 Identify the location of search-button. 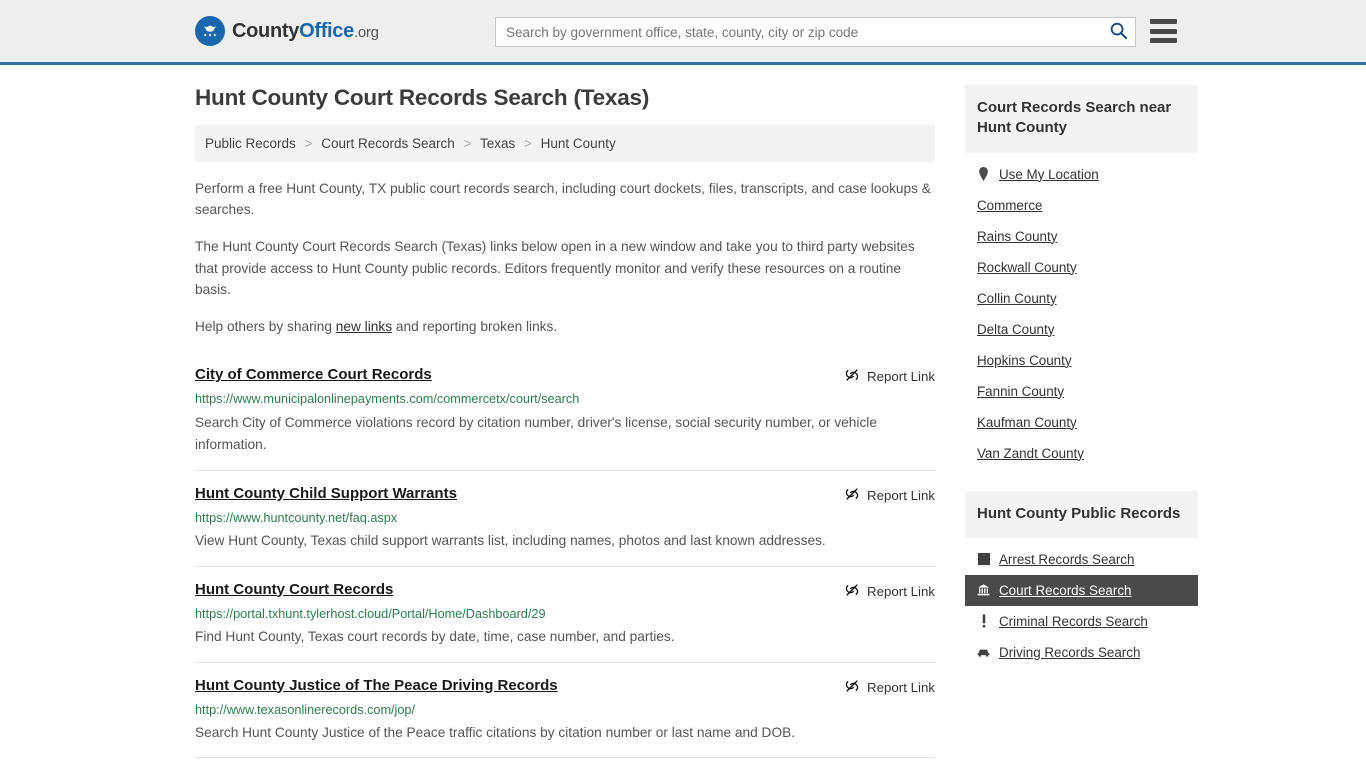
(1118, 32).